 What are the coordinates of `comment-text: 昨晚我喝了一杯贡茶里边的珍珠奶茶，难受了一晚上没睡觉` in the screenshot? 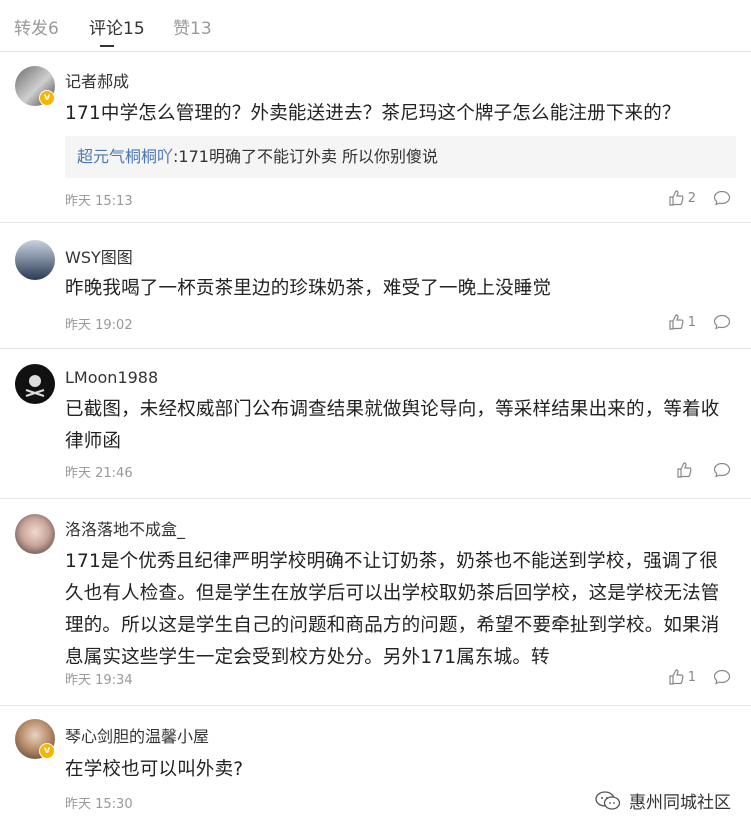 It's located at (308, 288).